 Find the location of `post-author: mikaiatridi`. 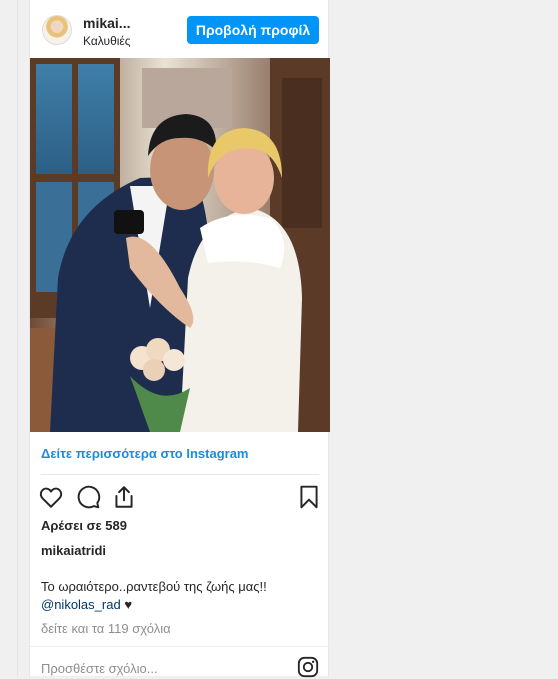

post-author: mikaiatridi is located at coordinates (73, 550).